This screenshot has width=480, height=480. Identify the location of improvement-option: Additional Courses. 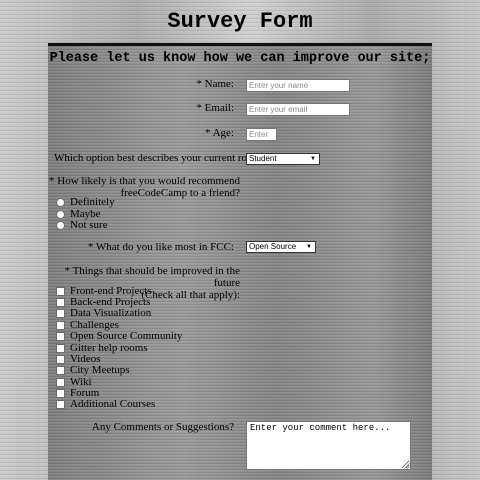
(105, 404).